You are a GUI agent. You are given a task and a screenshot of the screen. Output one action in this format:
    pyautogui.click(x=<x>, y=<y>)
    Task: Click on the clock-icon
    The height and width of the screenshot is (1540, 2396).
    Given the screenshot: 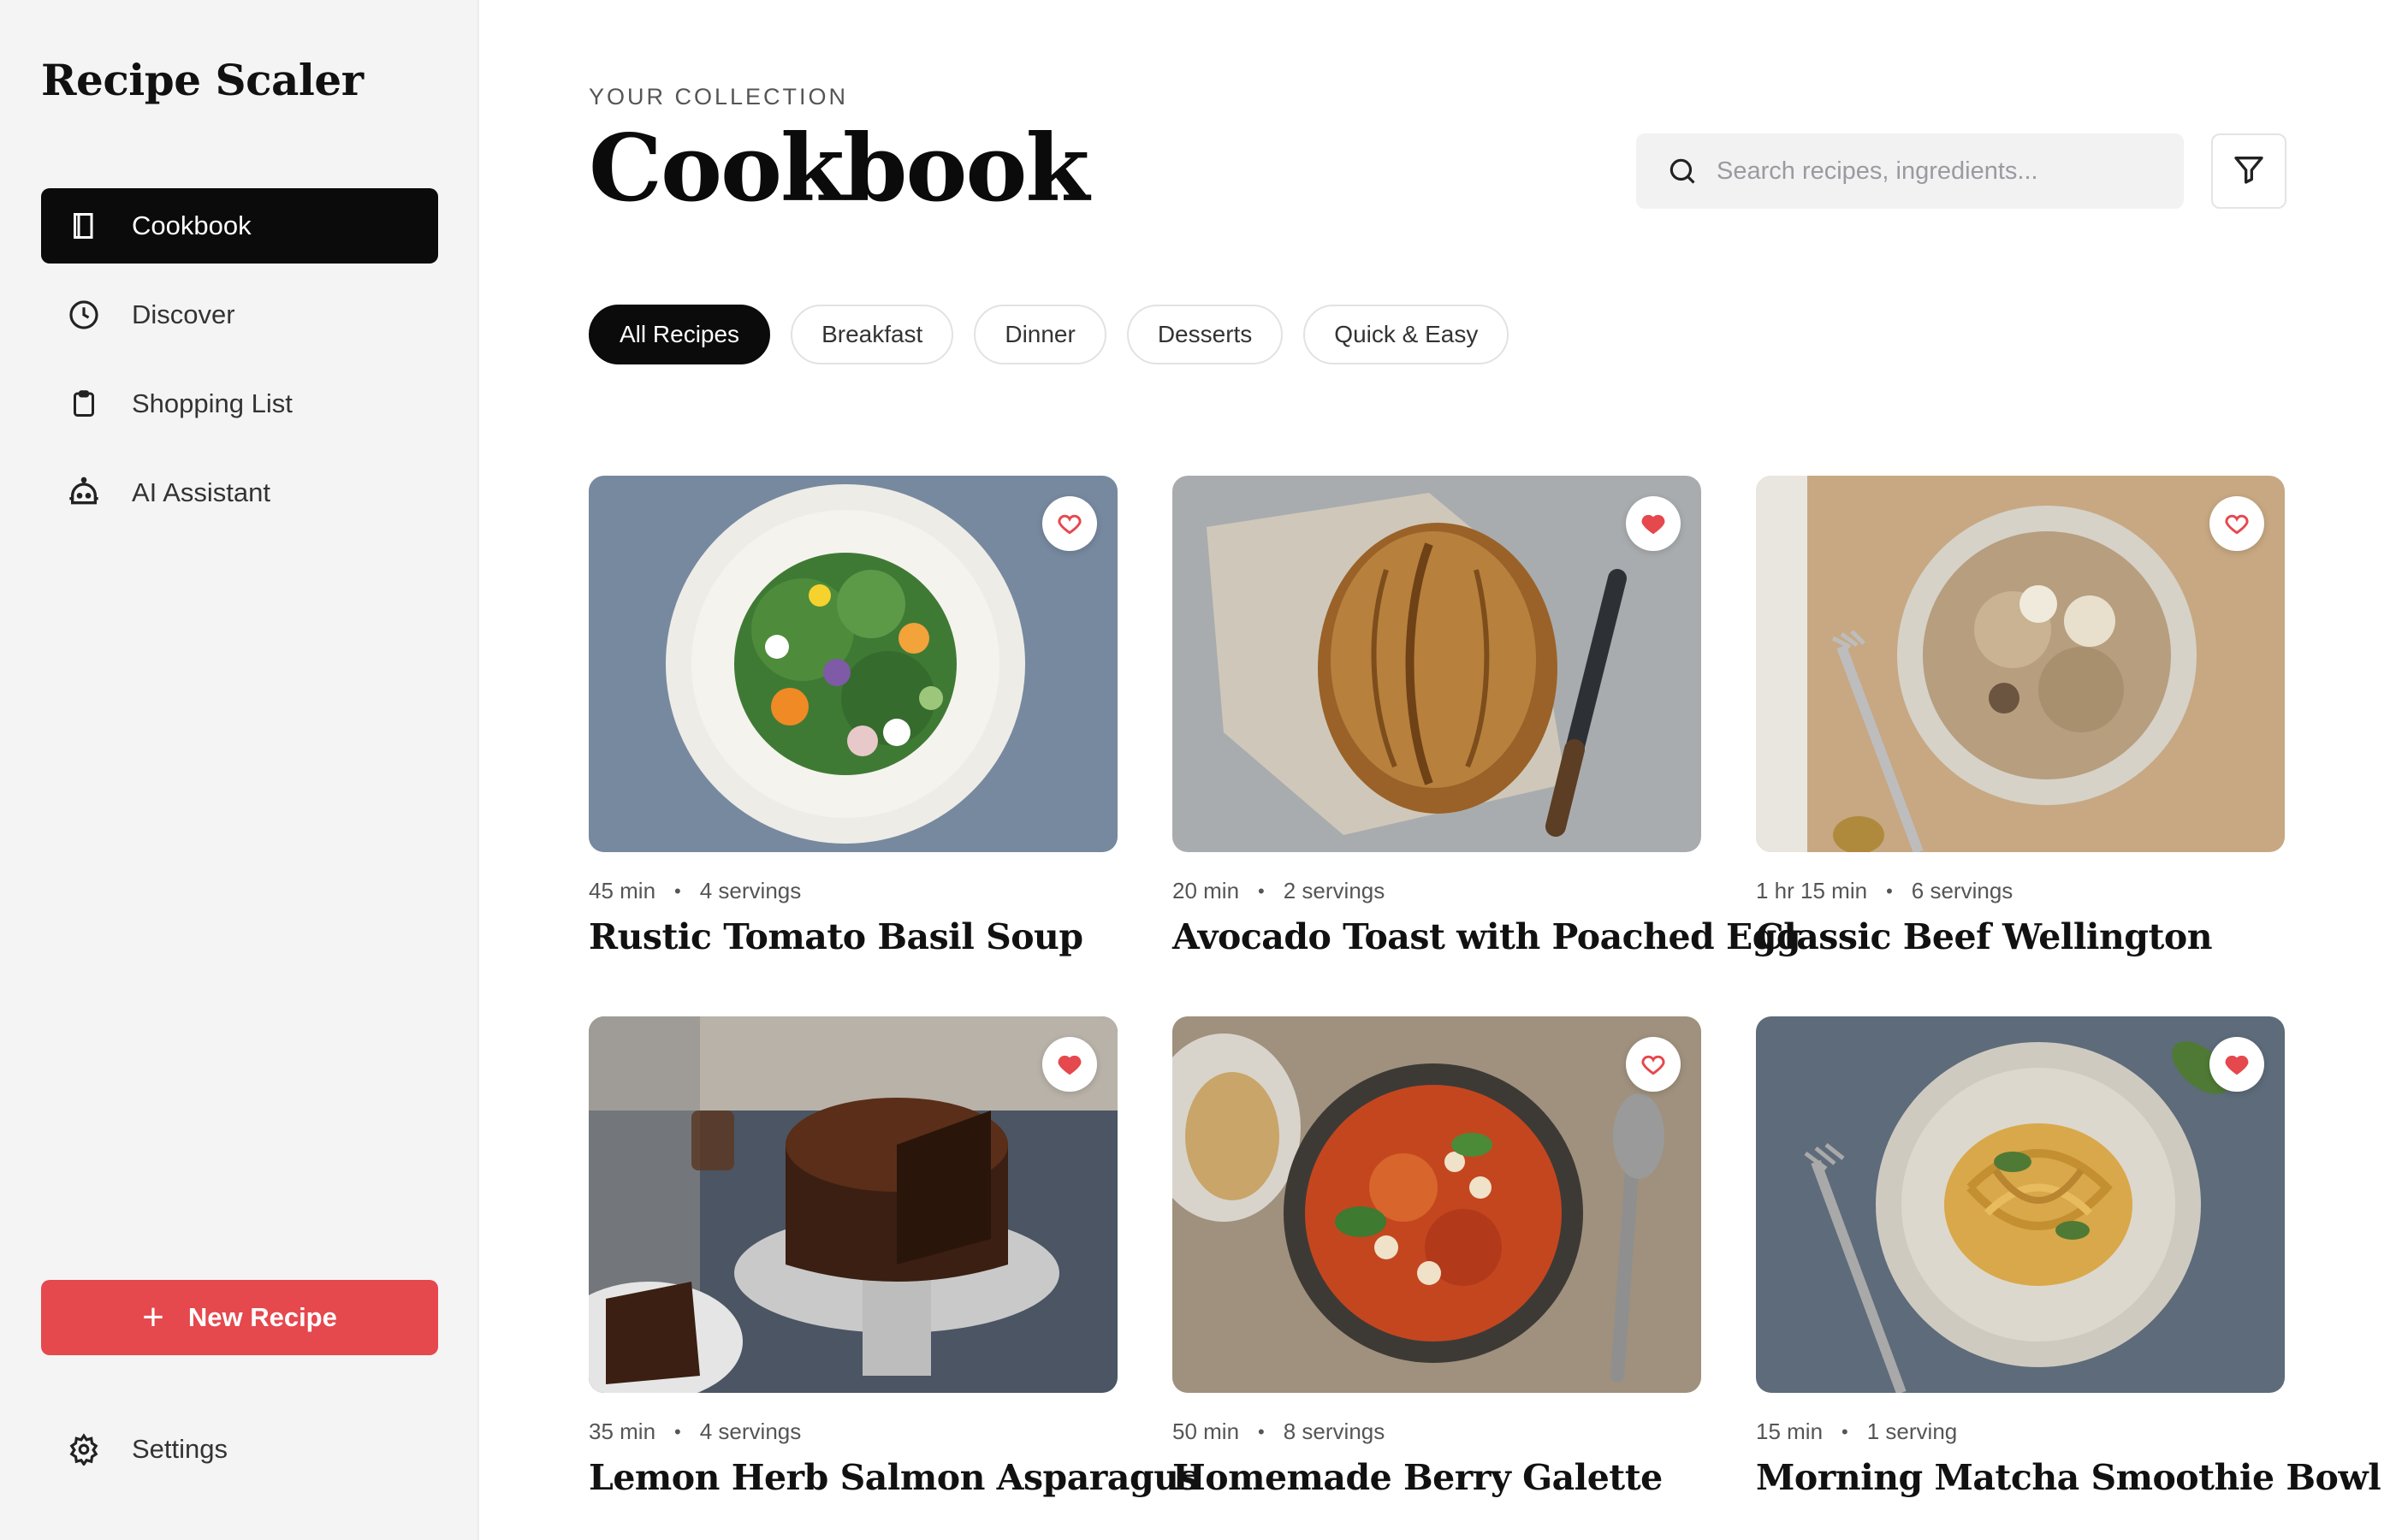 What is the action you would take?
    pyautogui.click(x=84, y=315)
    